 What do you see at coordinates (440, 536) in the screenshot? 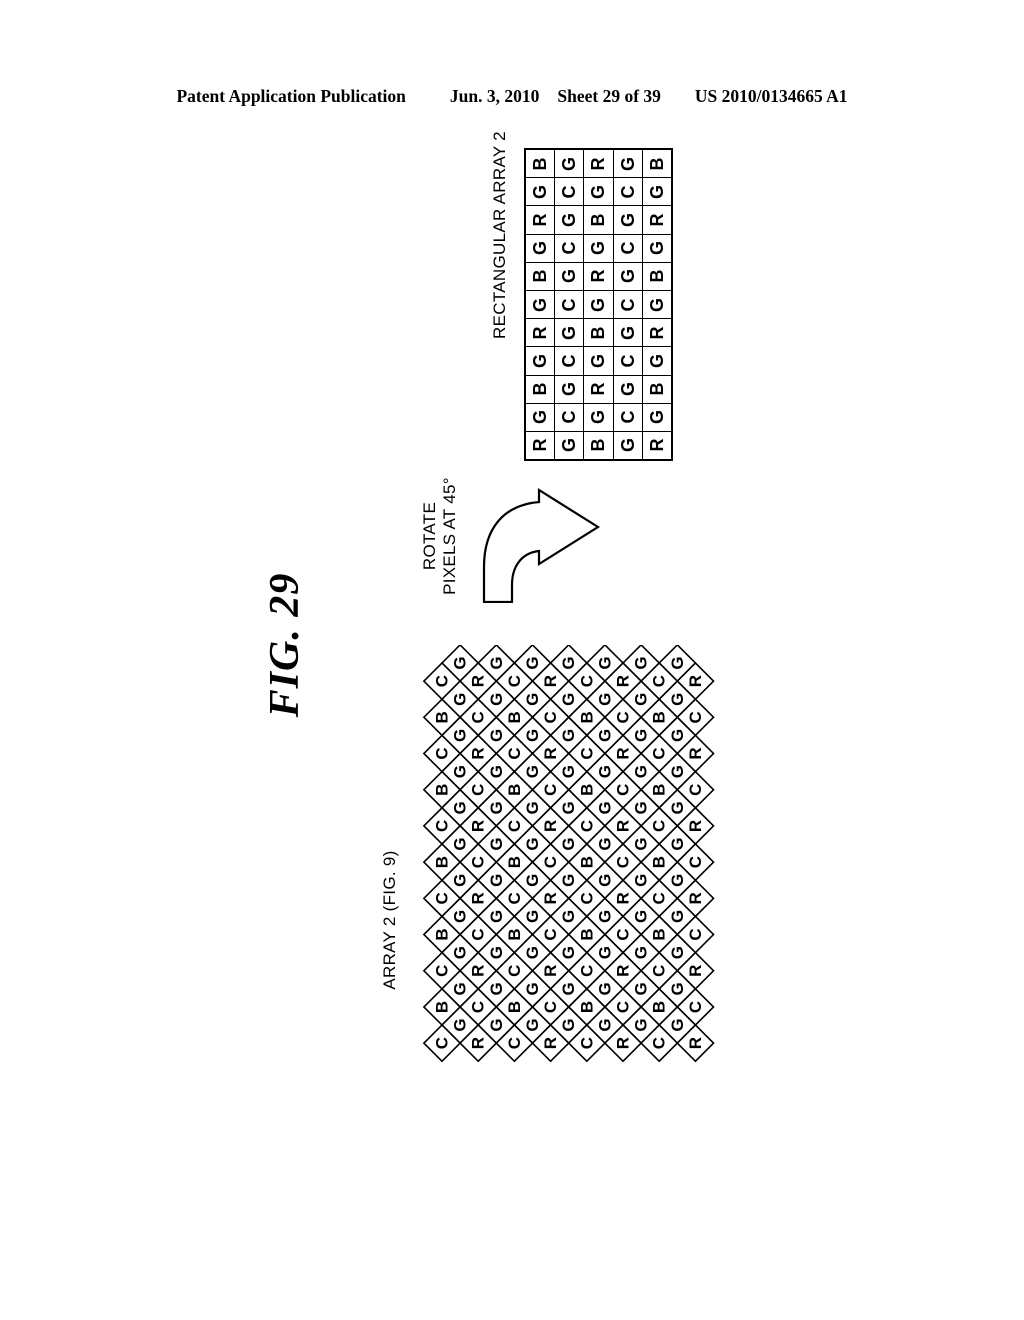
I see `rotate-annotation: ROTATE PIXELS AT 45°` at bounding box center [440, 536].